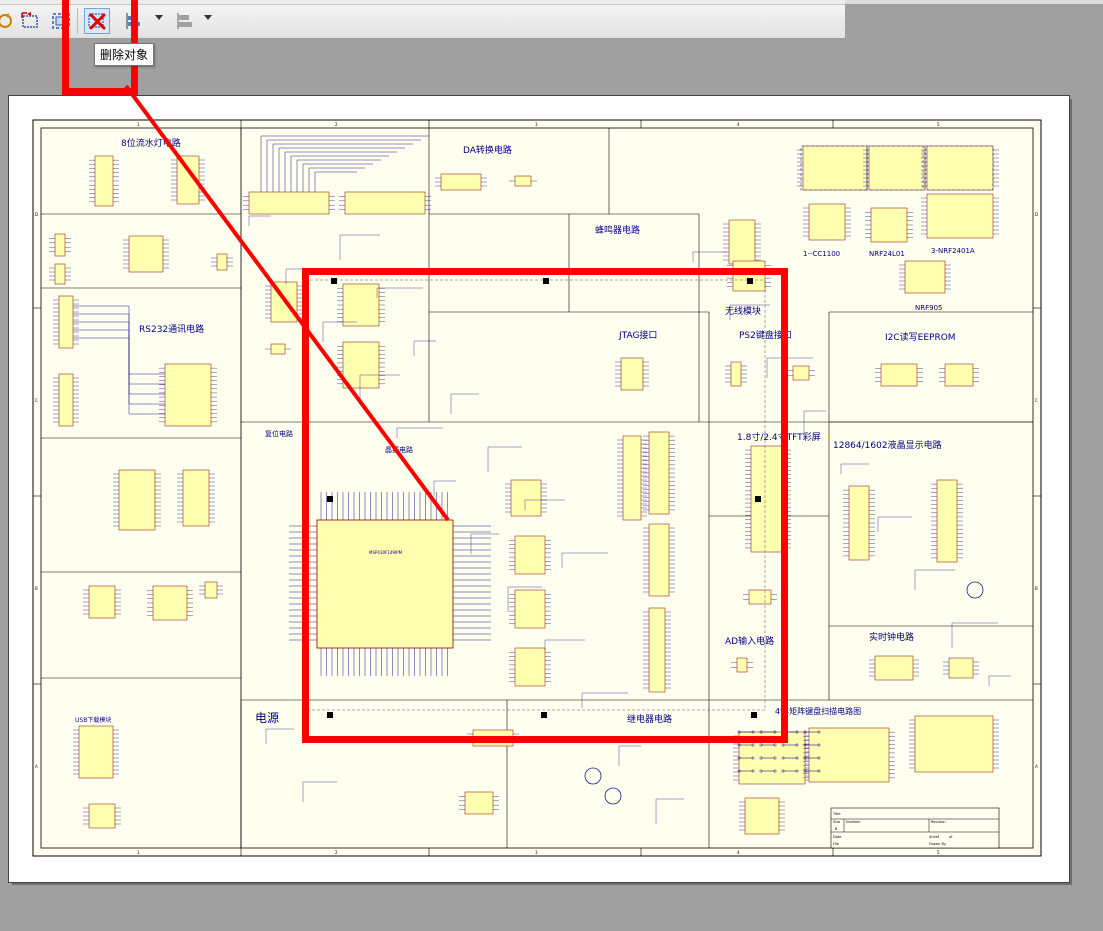 The width and height of the screenshot is (1103, 931). What do you see at coordinates (287, 303) in the screenshot?
I see `highlight-connector-line` at bounding box center [287, 303].